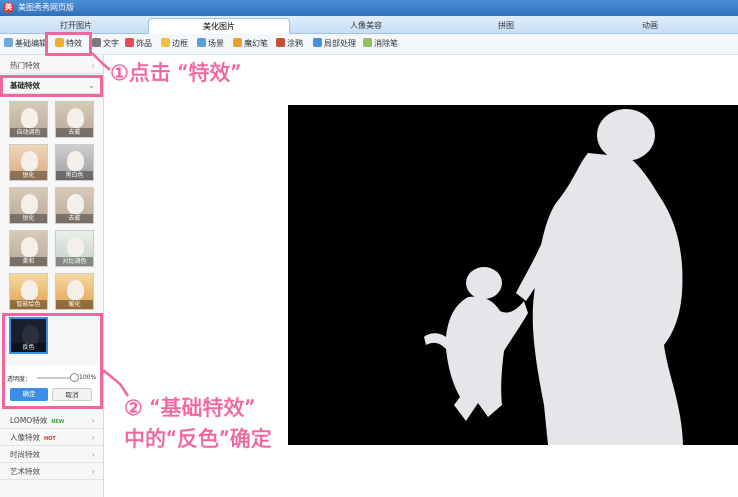  What do you see at coordinates (201, 42) in the screenshot?
I see `scene-icon` at bounding box center [201, 42].